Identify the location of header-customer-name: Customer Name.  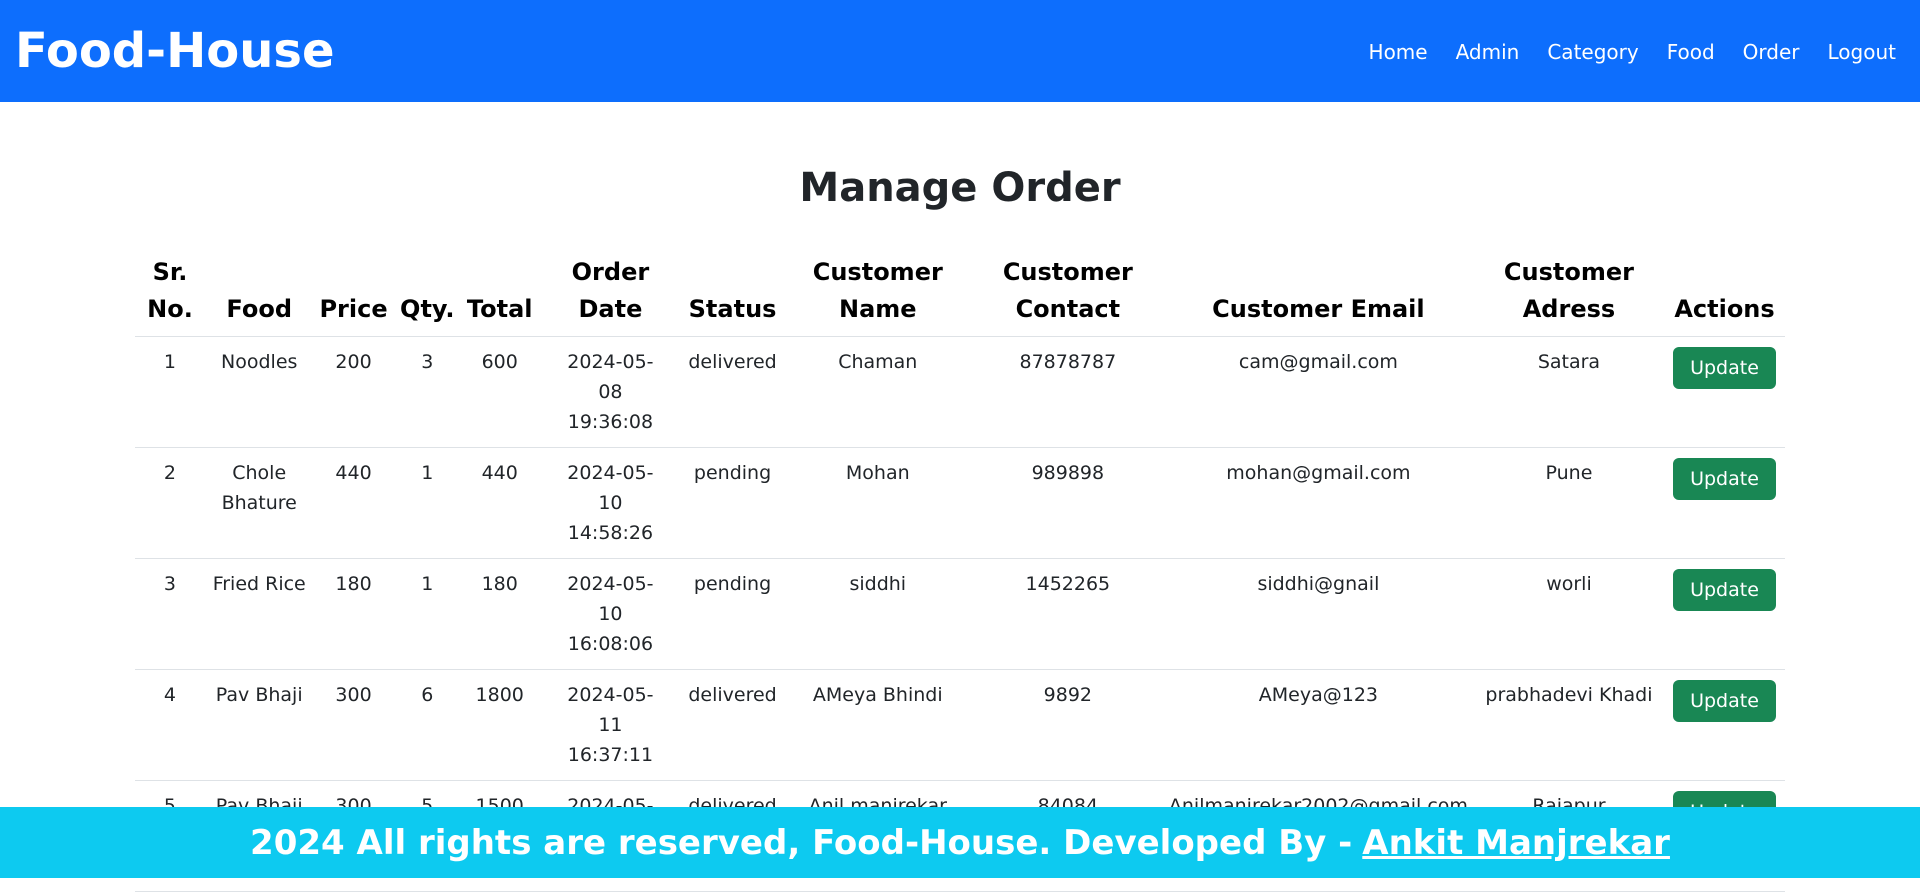
(877, 293).